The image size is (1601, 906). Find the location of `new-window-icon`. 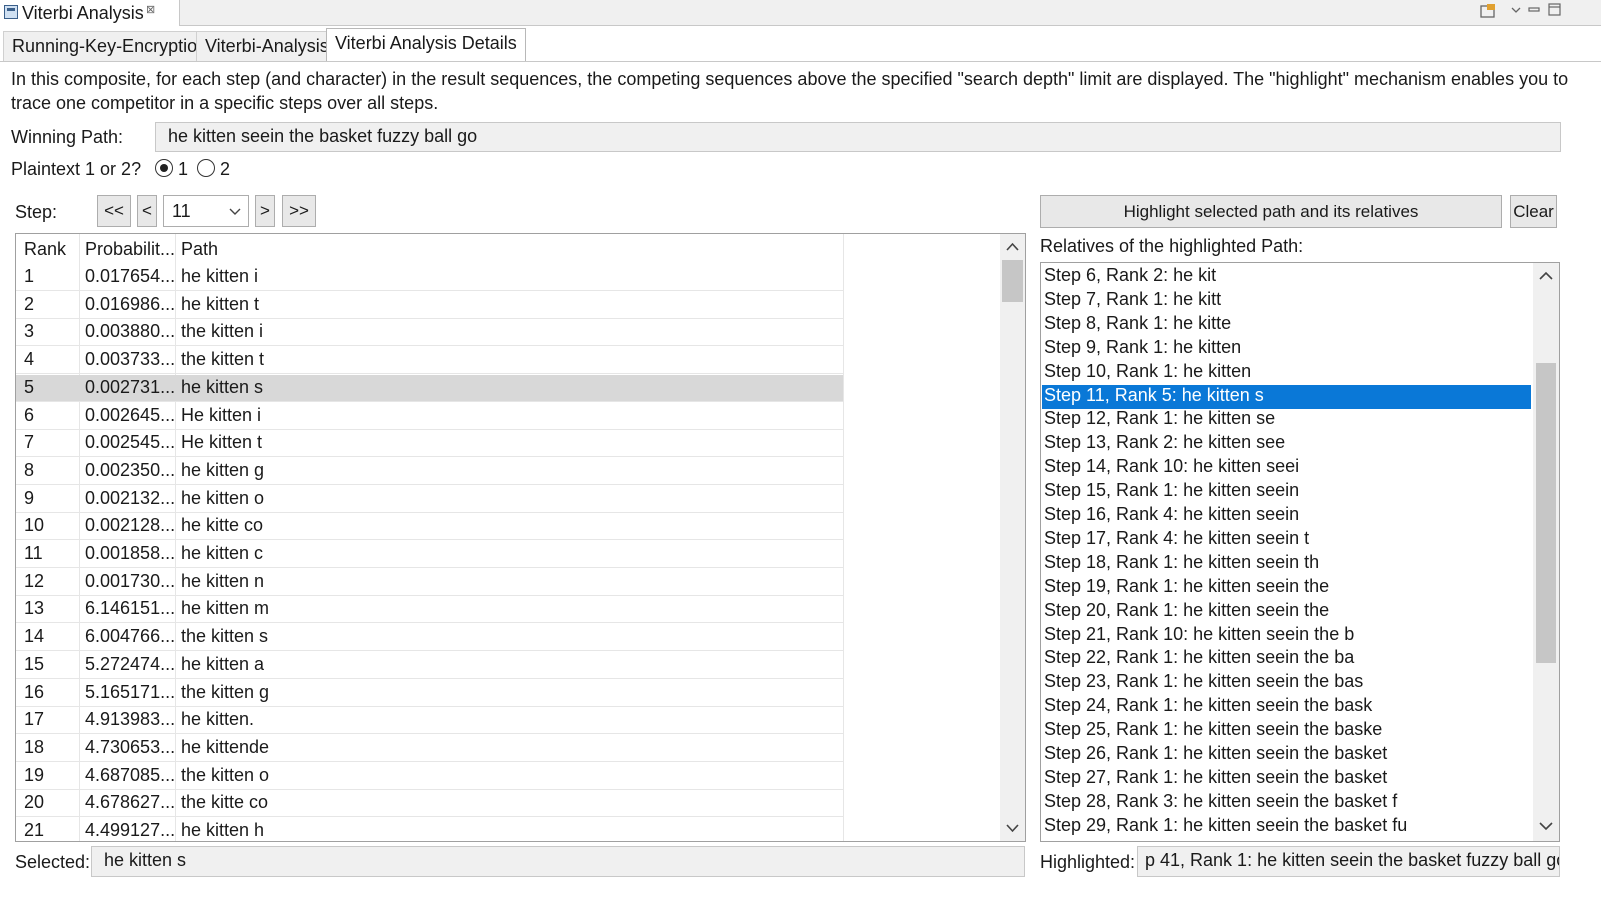

new-window-icon is located at coordinates (1488, 11).